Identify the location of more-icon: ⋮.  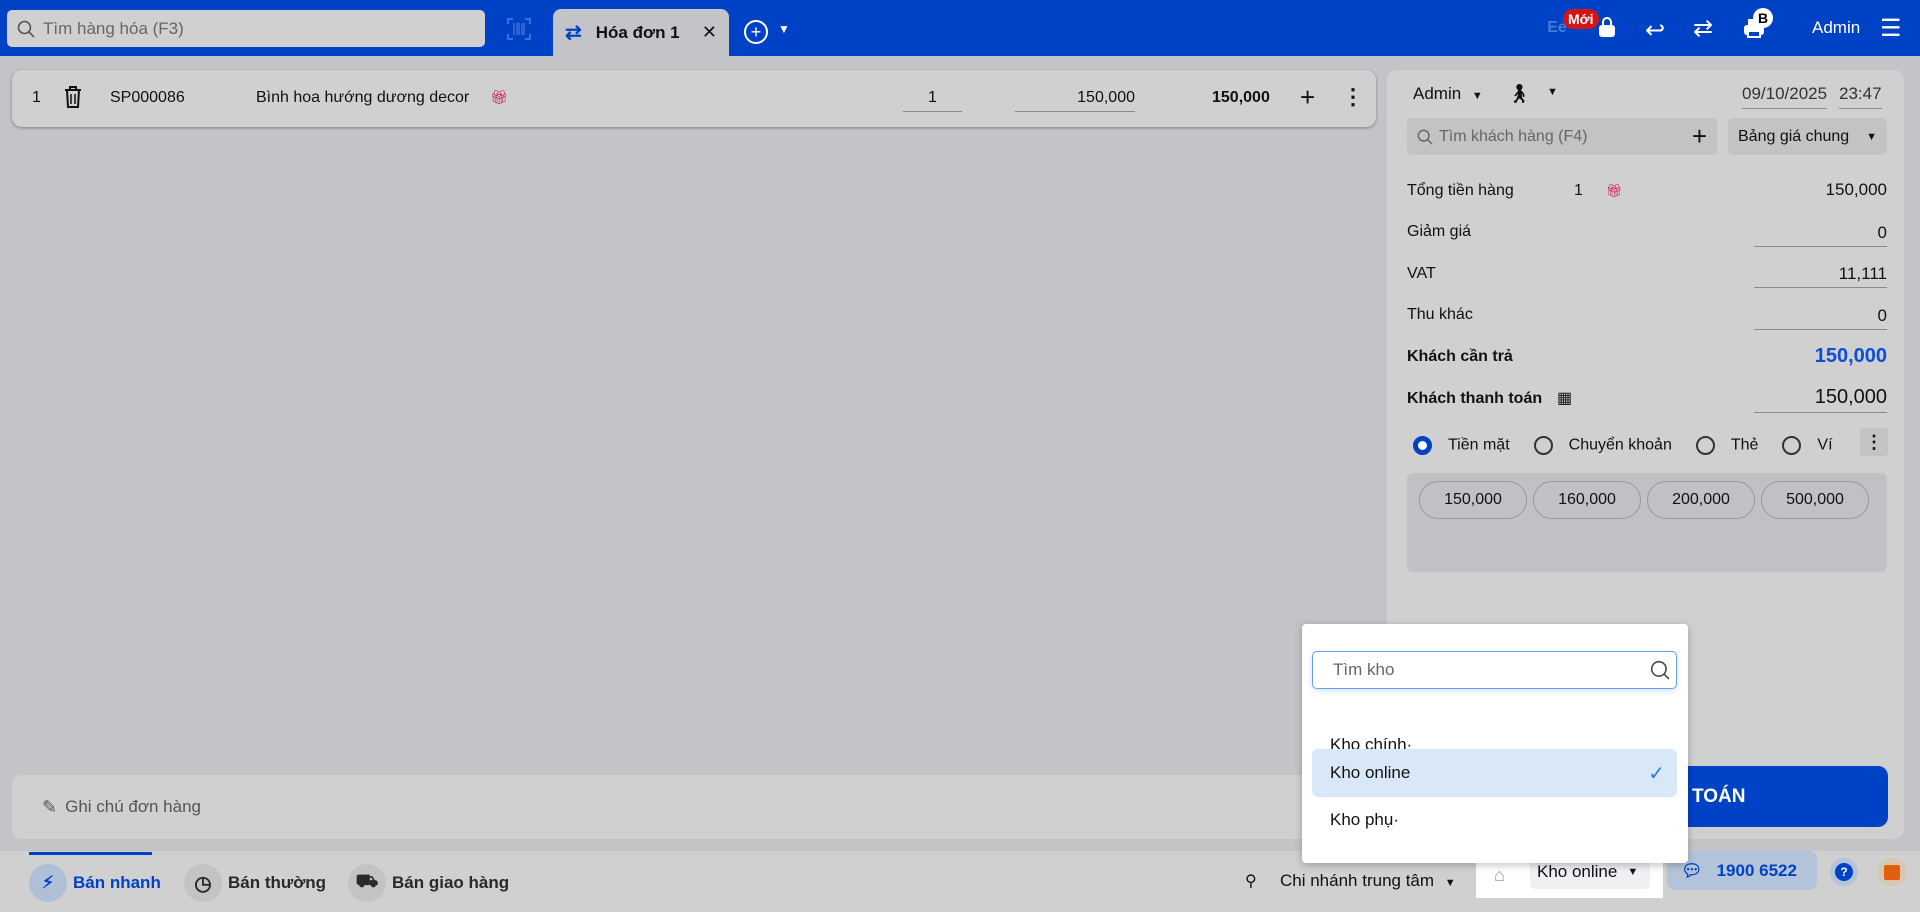
(1353, 97).